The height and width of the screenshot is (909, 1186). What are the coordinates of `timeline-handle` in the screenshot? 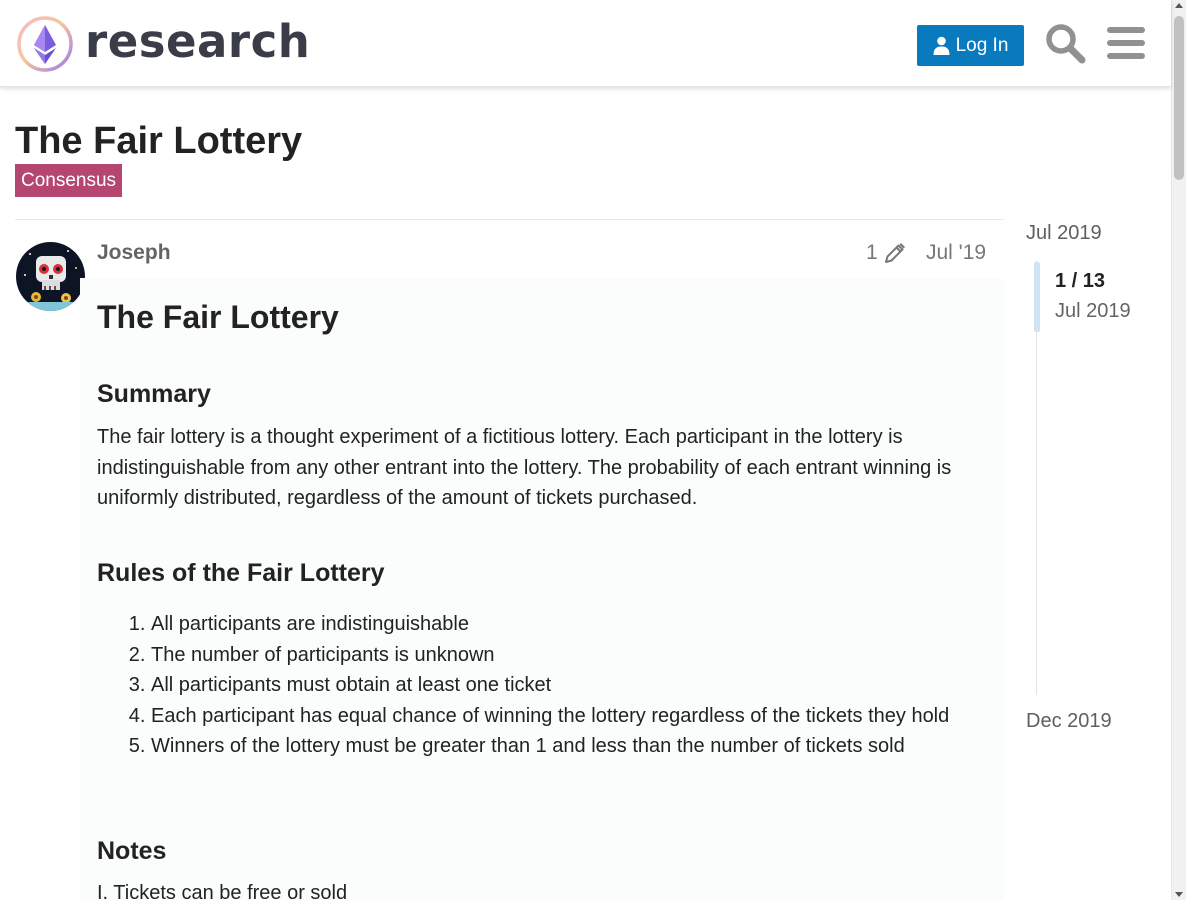 It's located at (1037, 297).